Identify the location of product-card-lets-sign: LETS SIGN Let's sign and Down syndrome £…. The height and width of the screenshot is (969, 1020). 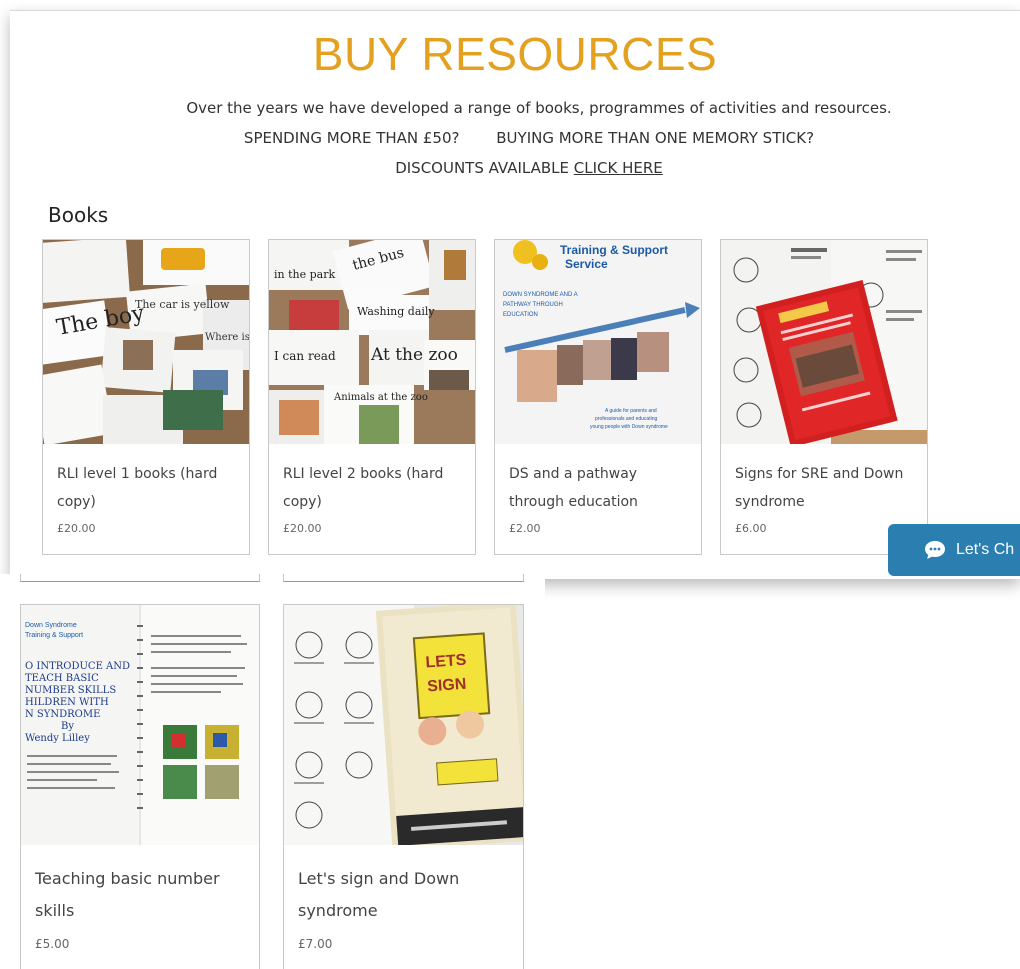
(403, 786).